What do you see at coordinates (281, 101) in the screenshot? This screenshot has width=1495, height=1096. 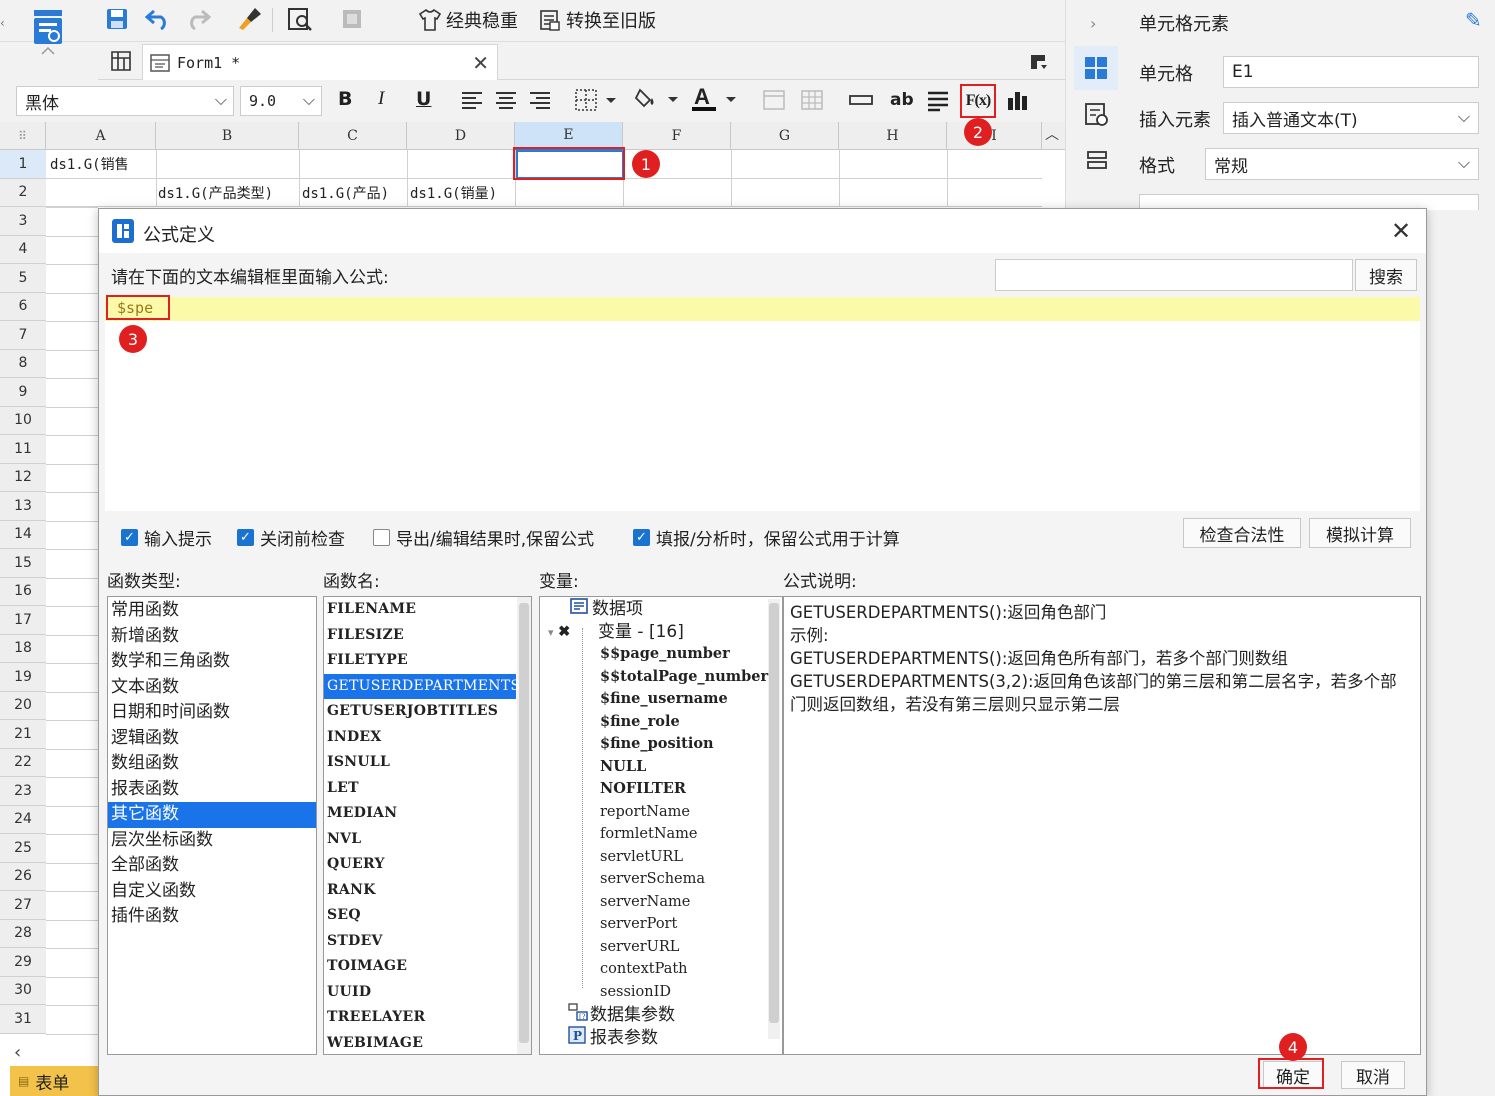 I see `font-size-select: 9.0 ⌵` at bounding box center [281, 101].